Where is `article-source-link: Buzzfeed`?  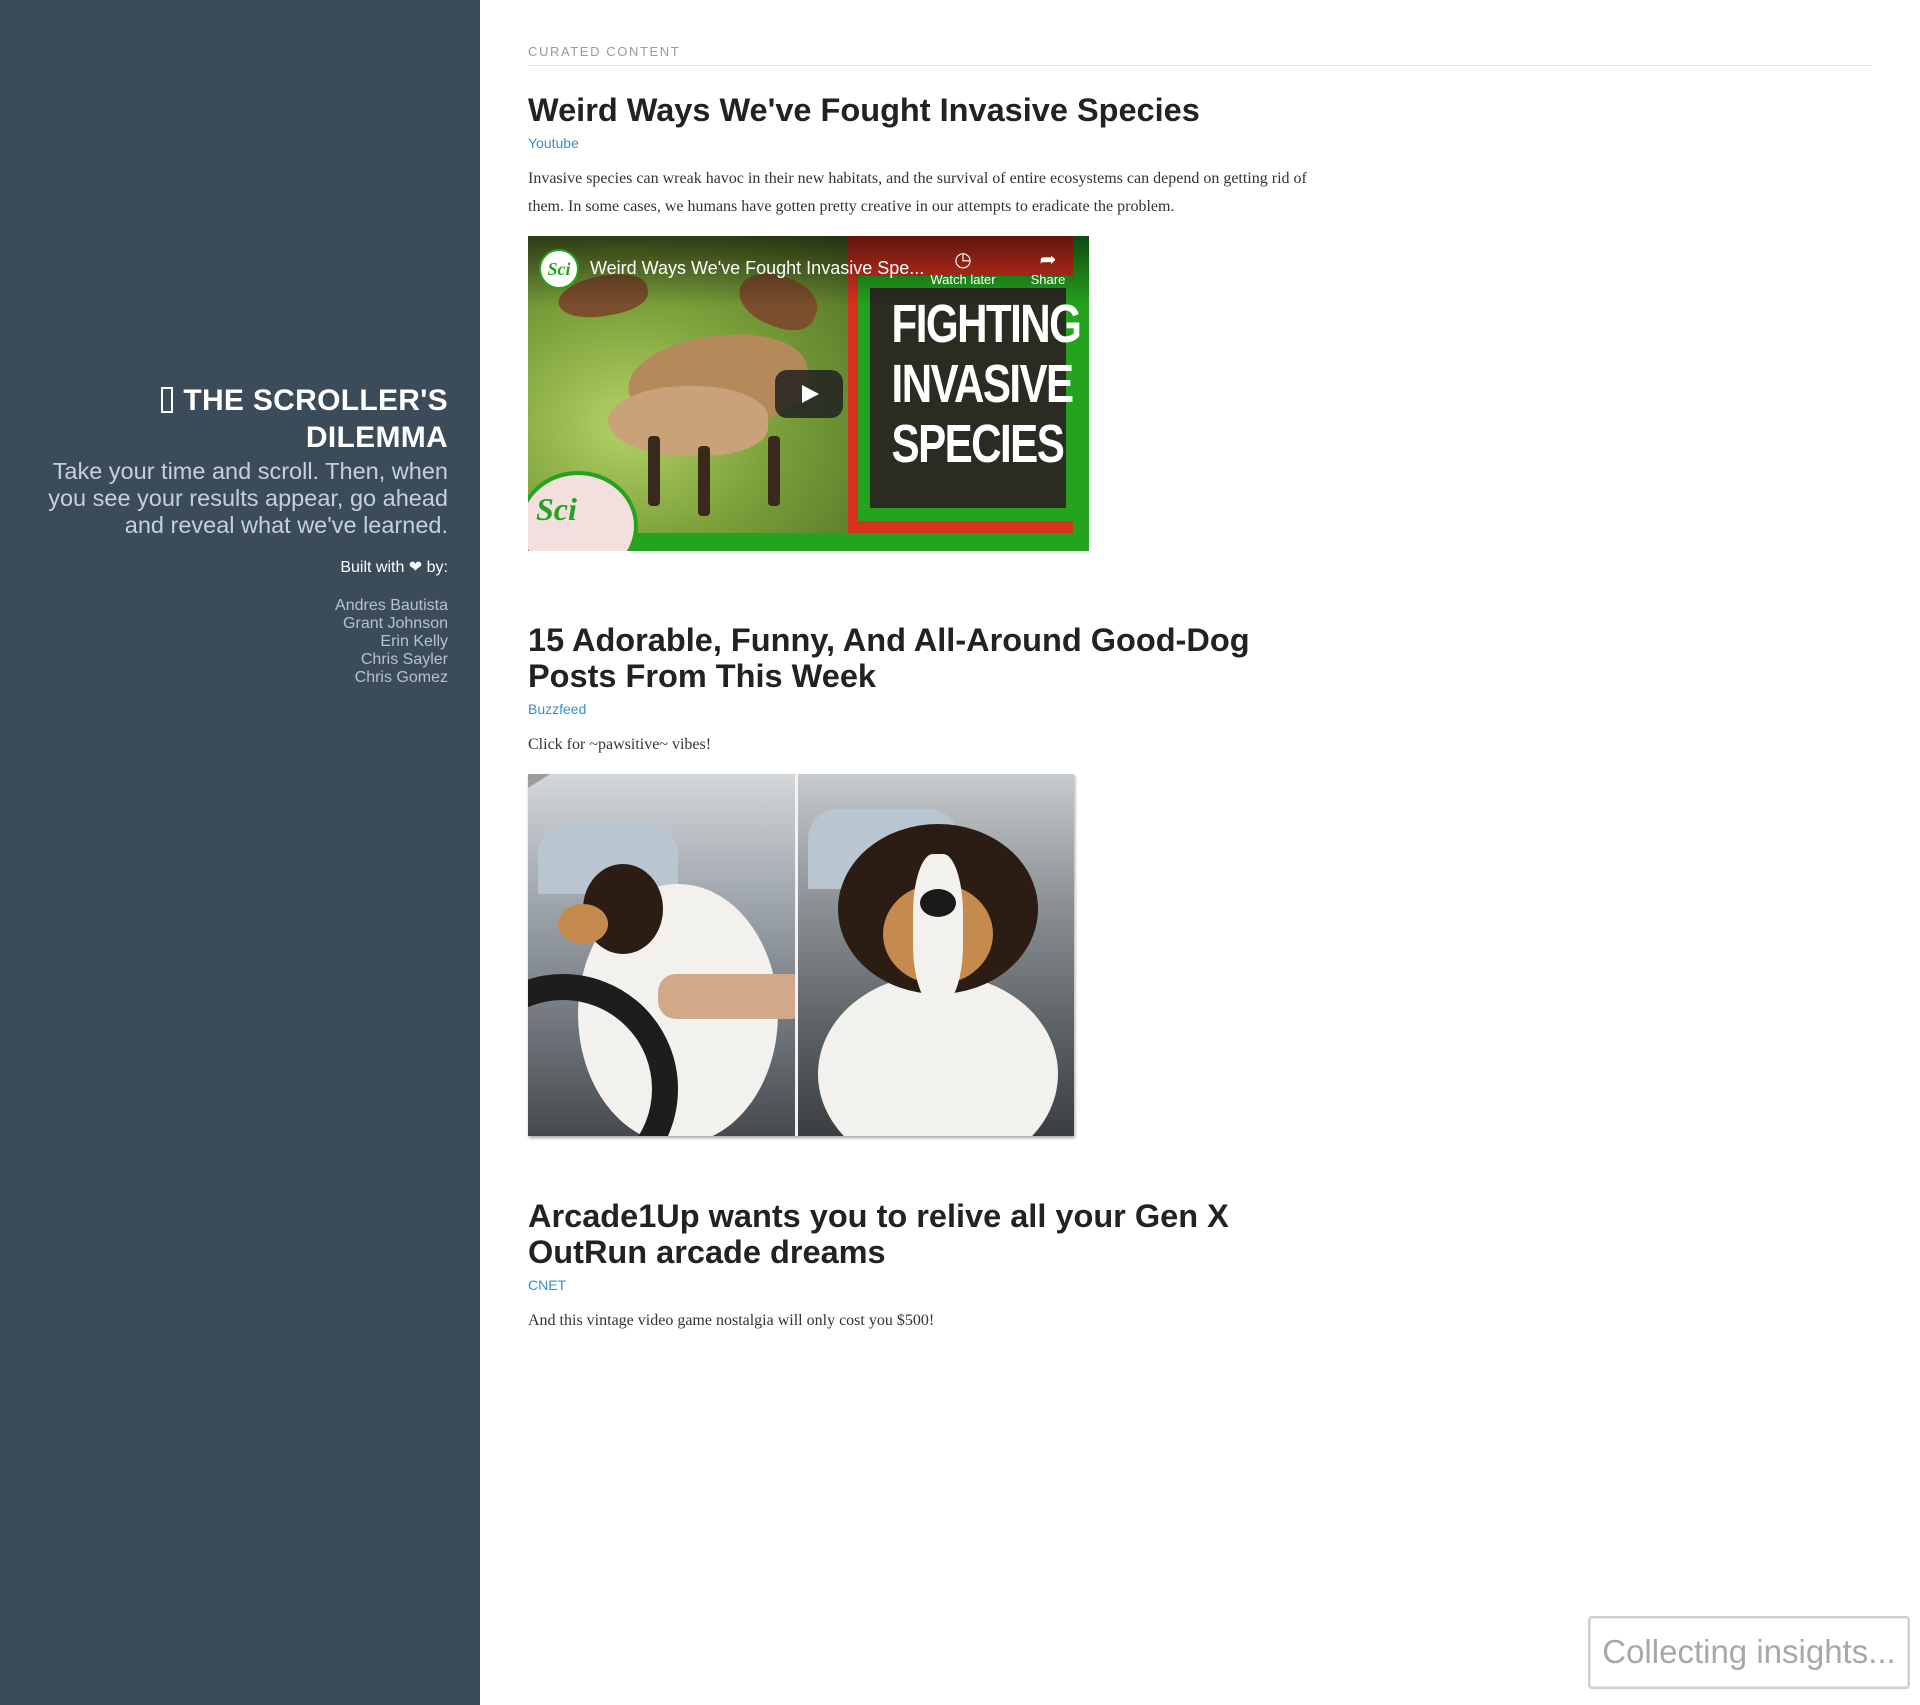
article-source-link: Buzzfeed is located at coordinates (557, 709).